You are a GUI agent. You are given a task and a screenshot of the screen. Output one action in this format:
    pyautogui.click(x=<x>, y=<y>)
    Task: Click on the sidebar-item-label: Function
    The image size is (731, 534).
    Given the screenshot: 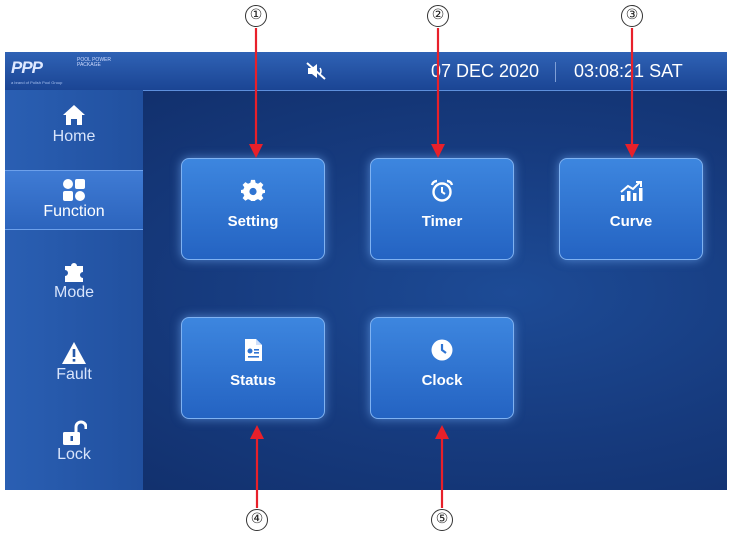 What is the action you would take?
    pyautogui.click(x=74, y=211)
    